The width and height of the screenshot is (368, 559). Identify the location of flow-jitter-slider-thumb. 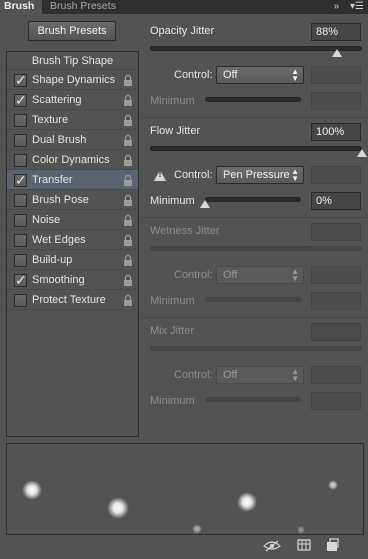
(362, 153).